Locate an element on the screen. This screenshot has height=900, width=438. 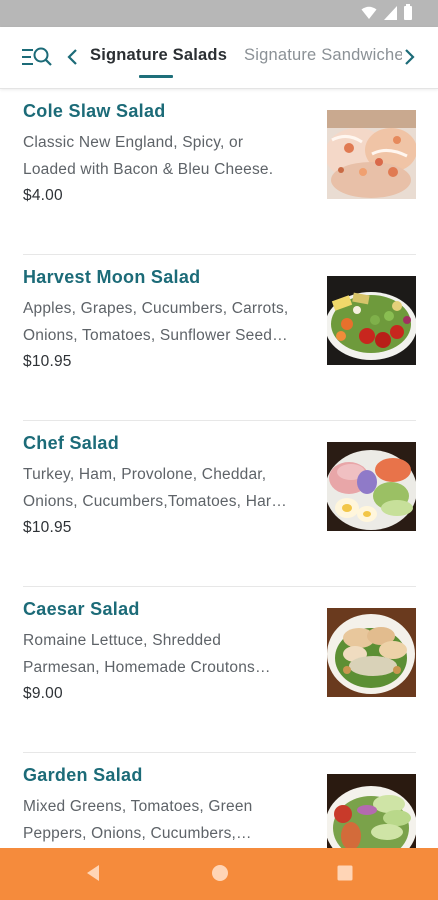
item-name: Garden Salad is located at coordinates (83, 775).